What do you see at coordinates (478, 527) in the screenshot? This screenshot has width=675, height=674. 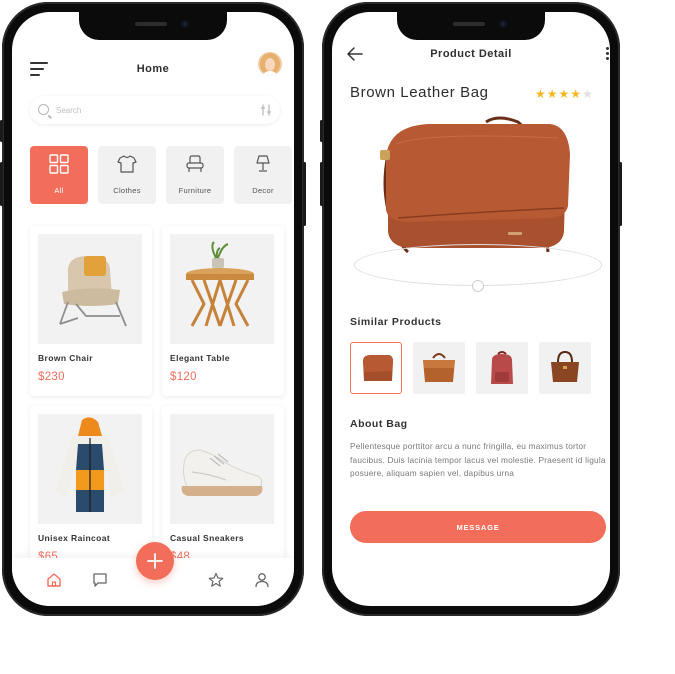 I see `message-button: MESSAGE` at bounding box center [478, 527].